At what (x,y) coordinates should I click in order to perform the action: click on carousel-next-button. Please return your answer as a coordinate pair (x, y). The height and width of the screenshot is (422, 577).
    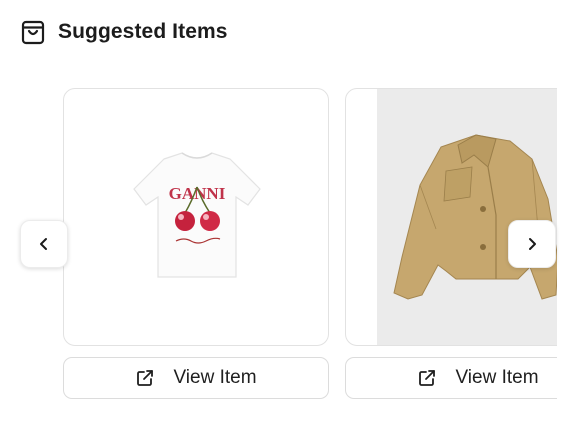
    Looking at the image, I should click on (532, 244).